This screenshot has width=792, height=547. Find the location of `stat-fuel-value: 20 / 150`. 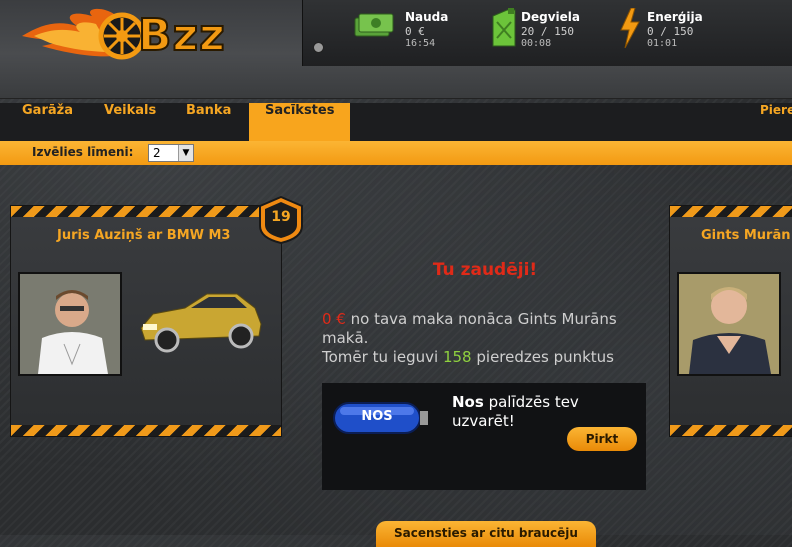

stat-fuel-value: 20 / 150 is located at coordinates (547, 31).